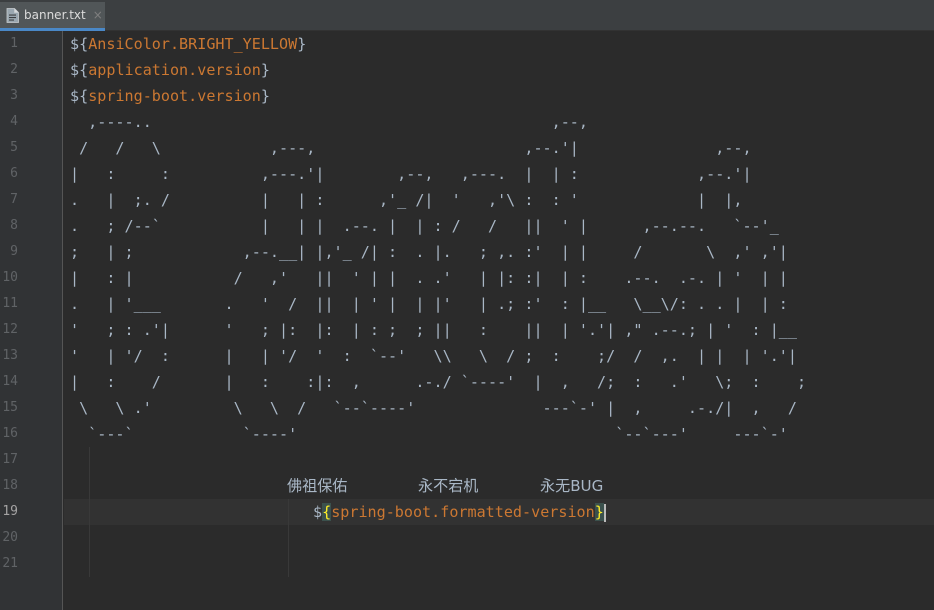 The width and height of the screenshot is (934, 610). What do you see at coordinates (327, 512) in the screenshot?
I see `matched-brace-open: {` at bounding box center [327, 512].